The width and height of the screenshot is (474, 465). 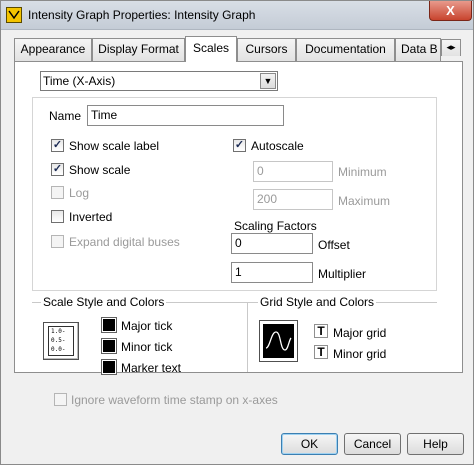 I want to click on tab-appearance: Appearance, so click(x=53, y=49).